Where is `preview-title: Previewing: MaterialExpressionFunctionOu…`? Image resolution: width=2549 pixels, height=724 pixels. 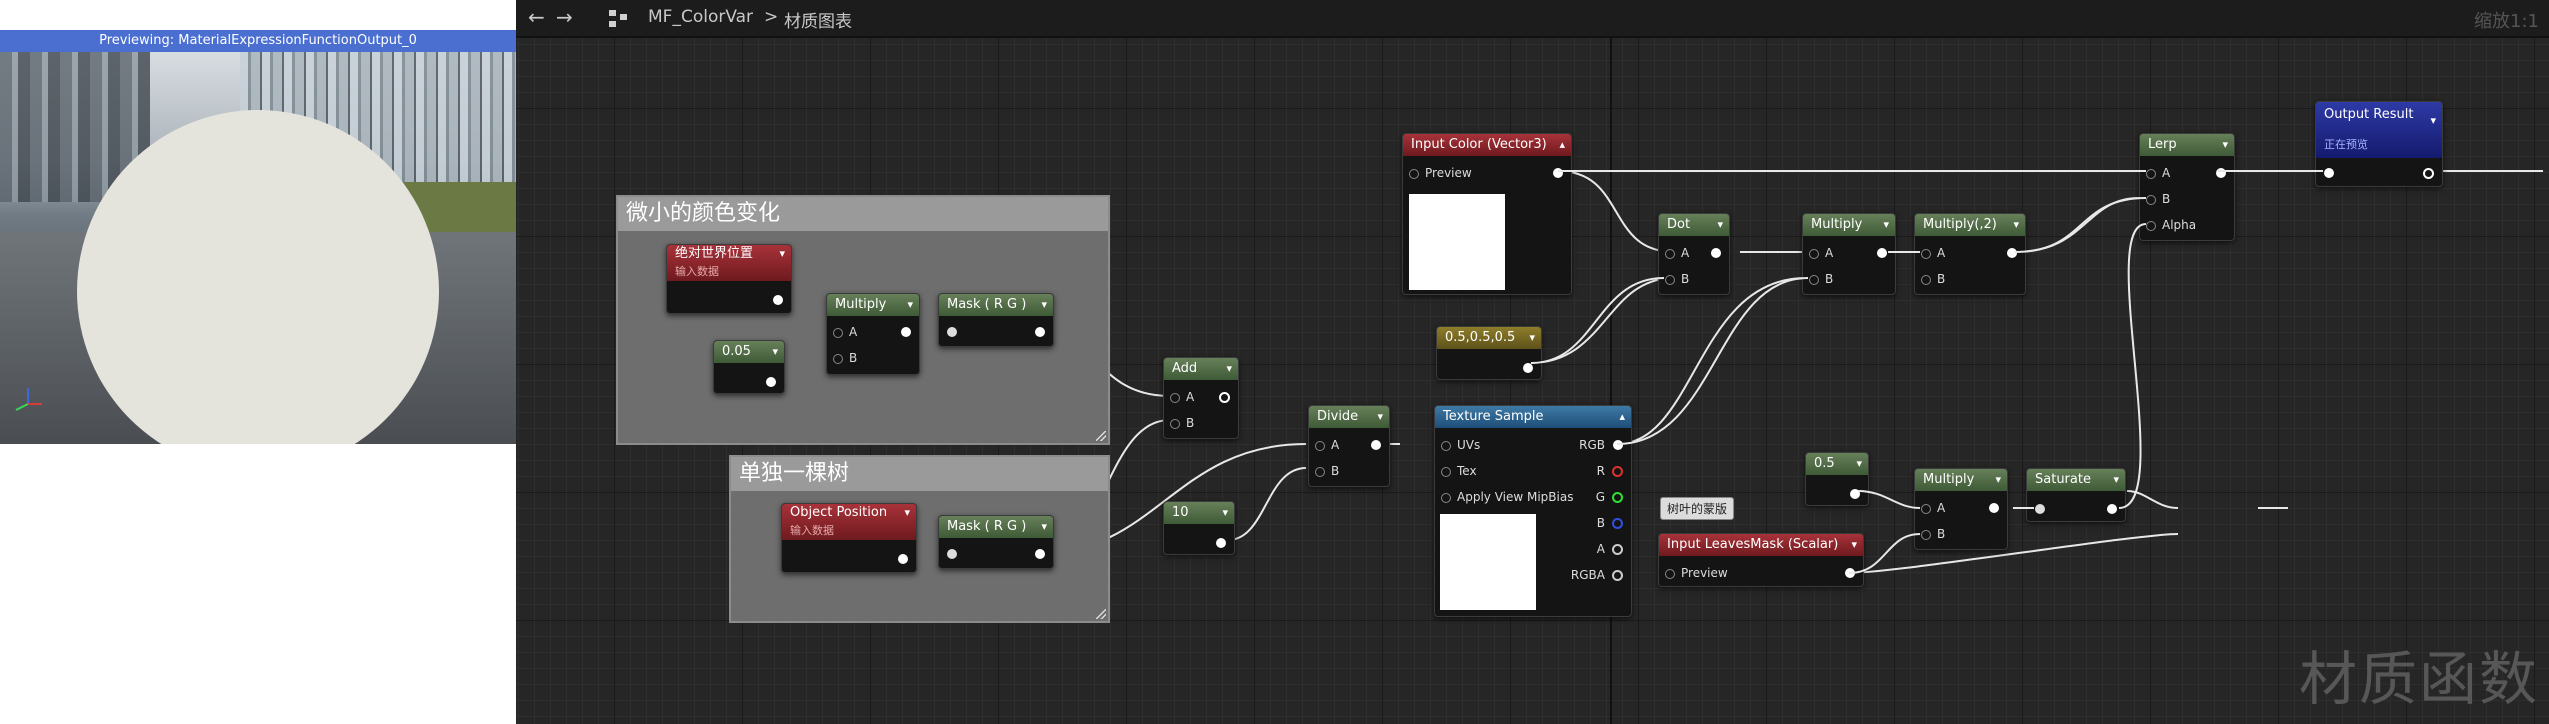 preview-title: Previewing: MaterialExpressionFunctionOu… is located at coordinates (258, 41).